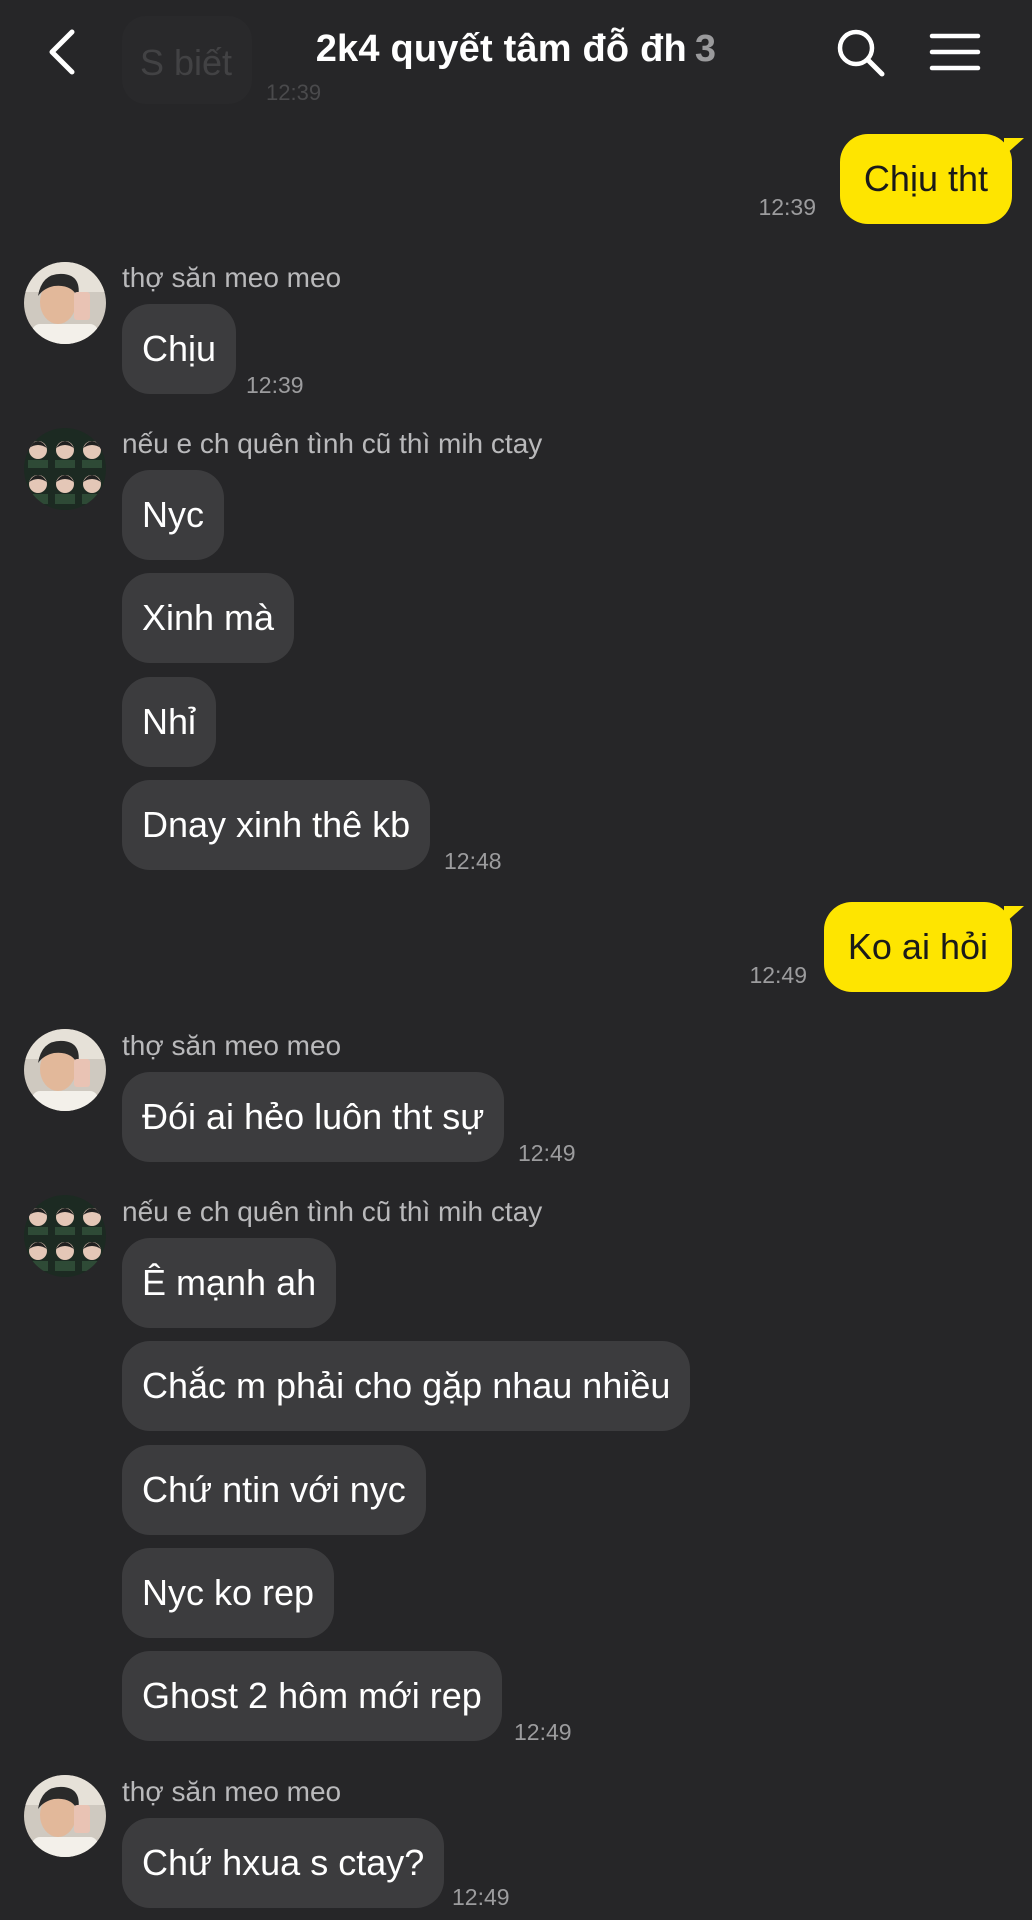 This screenshot has width=1032, height=1920. Describe the element at coordinates (501, 49) in the screenshot. I see `chat-title-text: 2k4 quyết tâm đỗ đh` at that location.